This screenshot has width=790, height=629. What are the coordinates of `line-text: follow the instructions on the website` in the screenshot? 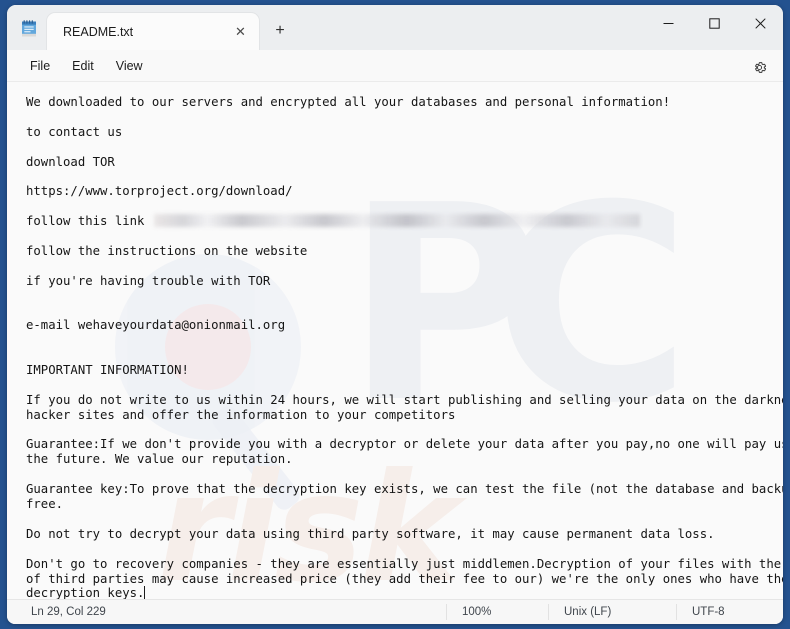 It's located at (167, 250).